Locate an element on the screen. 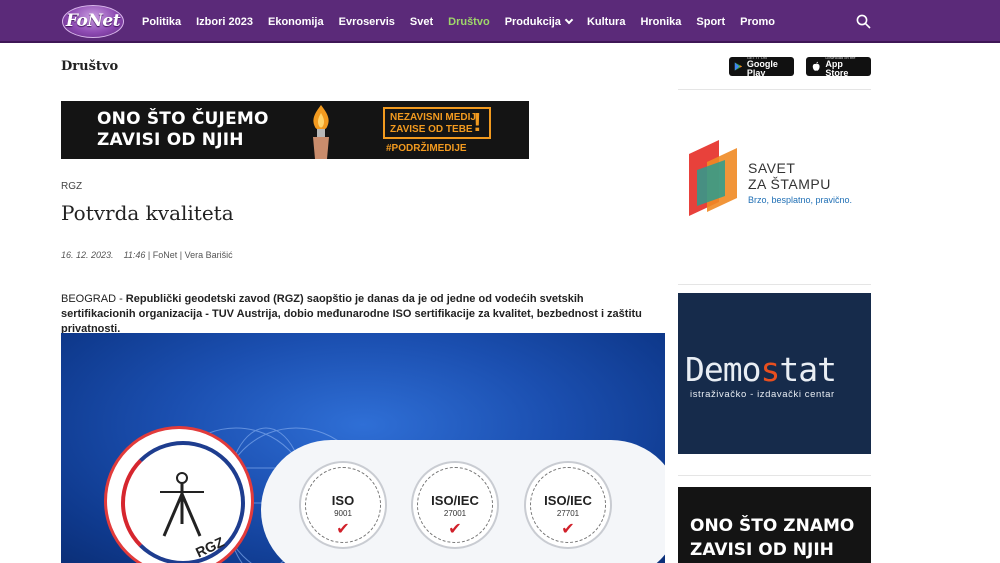 This screenshot has width=1000, height=563. article-author: Vera Barišić is located at coordinates (208, 255).